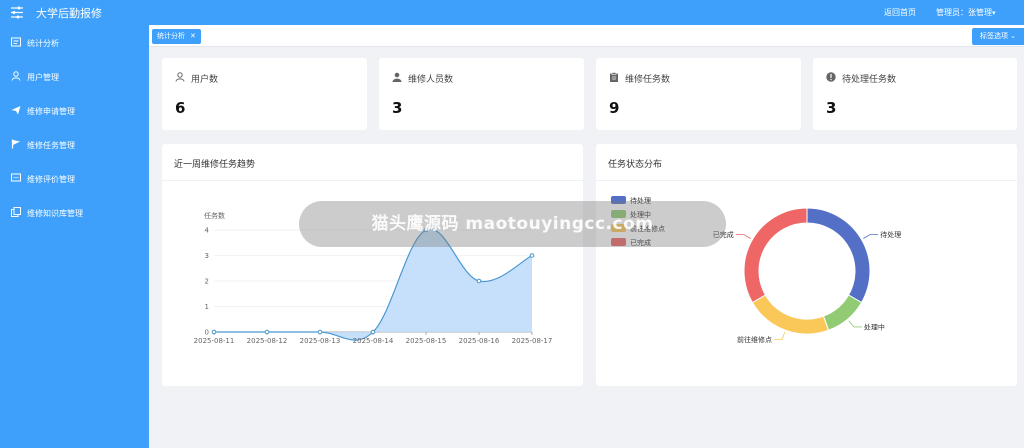 The height and width of the screenshot is (448, 1024). I want to click on x-tick-label: 2025-08-12, so click(267, 341).